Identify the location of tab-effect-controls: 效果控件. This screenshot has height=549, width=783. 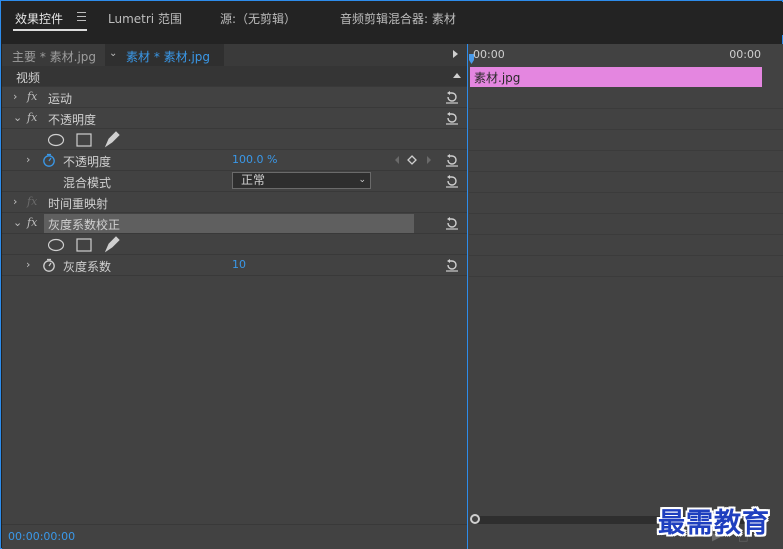
(39, 18).